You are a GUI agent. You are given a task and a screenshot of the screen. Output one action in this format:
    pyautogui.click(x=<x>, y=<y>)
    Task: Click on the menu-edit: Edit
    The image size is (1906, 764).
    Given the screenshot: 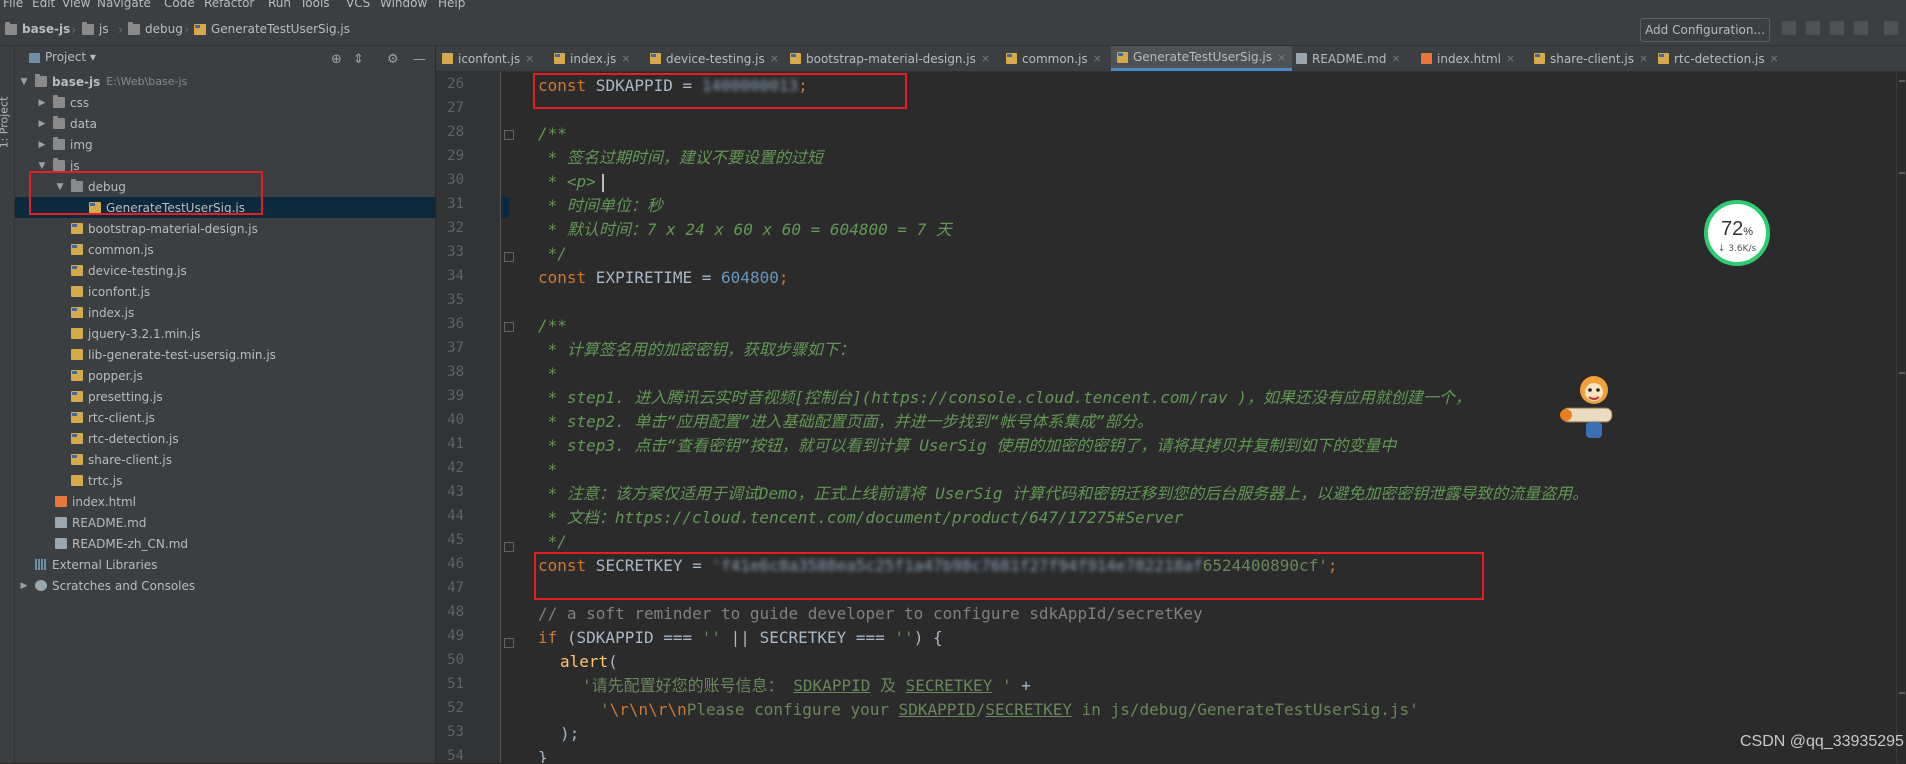 What is the action you would take?
    pyautogui.click(x=43, y=5)
    